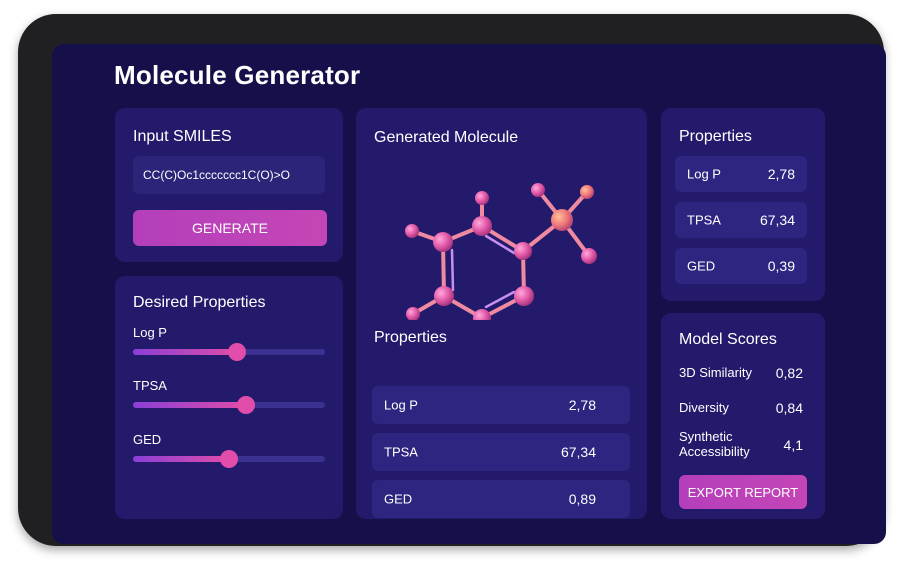  What do you see at coordinates (793, 445) in the screenshot?
I see `score-value-synthetic-accessibility: 4,1` at bounding box center [793, 445].